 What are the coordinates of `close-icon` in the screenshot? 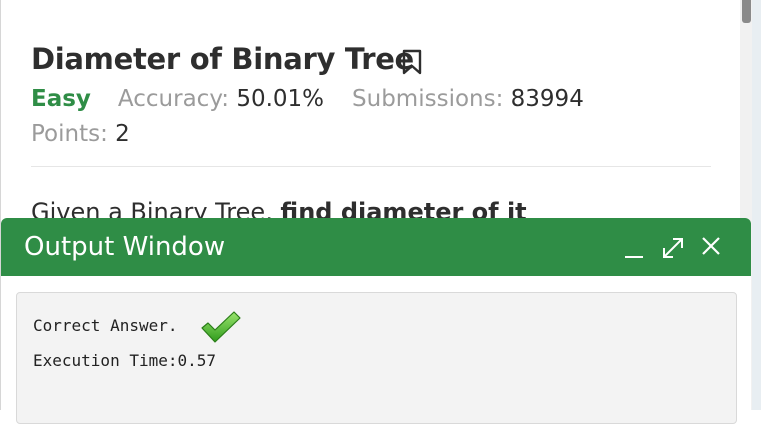 It's located at (711, 249).